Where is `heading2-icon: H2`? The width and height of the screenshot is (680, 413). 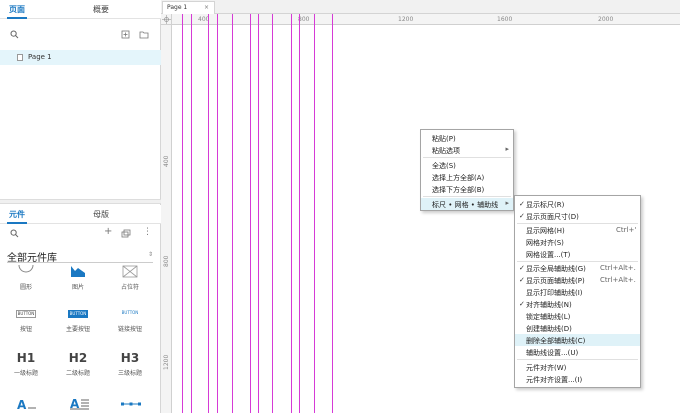
heading2-icon: H2 is located at coordinates (78, 358).